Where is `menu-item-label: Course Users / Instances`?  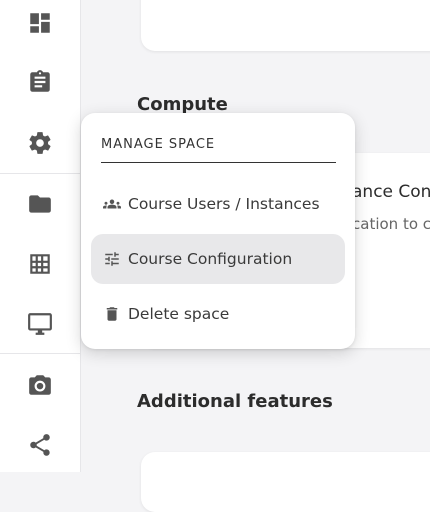 menu-item-label: Course Users / Instances is located at coordinates (224, 204).